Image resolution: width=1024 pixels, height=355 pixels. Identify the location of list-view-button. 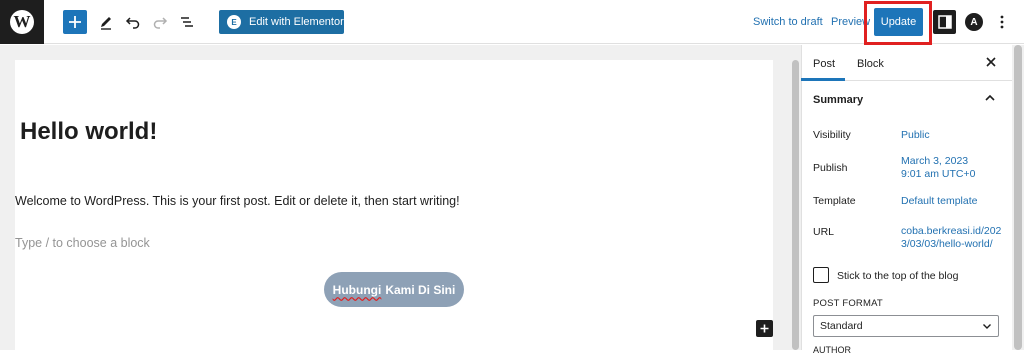
(187, 22).